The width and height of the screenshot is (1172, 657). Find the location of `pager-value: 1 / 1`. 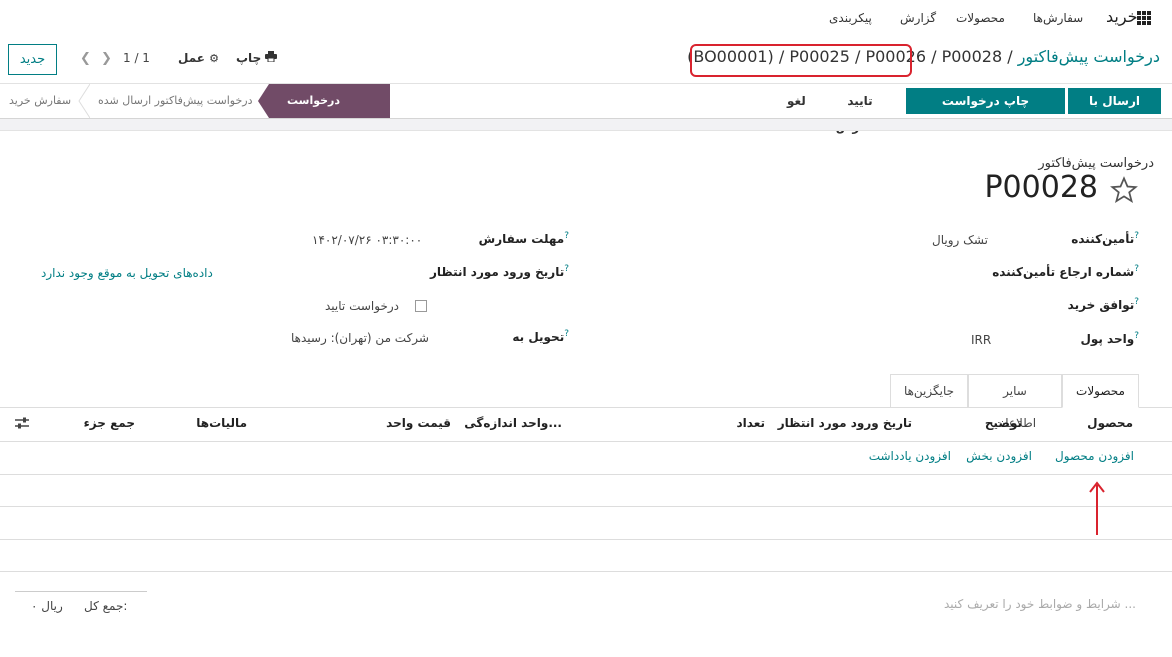

pager-value: 1 / 1 is located at coordinates (136, 58).